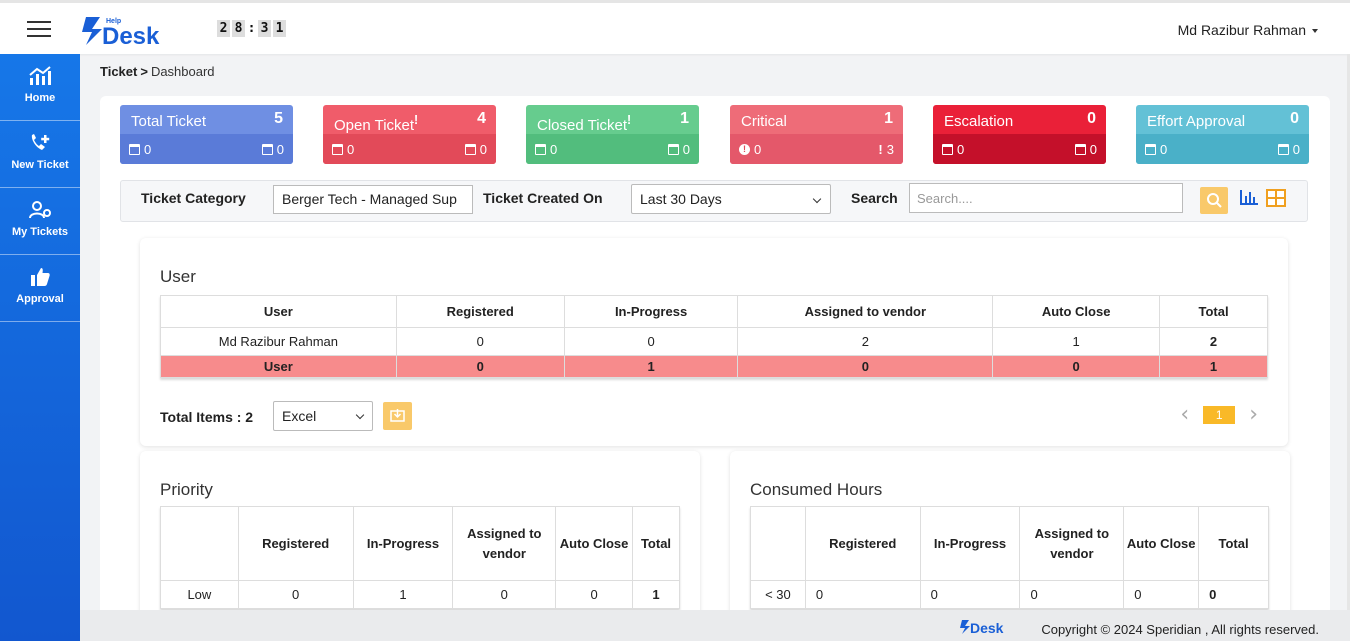 Image resolution: width=1350 pixels, height=641 pixels. What do you see at coordinates (128, 31) in the screenshot?
I see `helpdesk-logo: Help Desk` at bounding box center [128, 31].